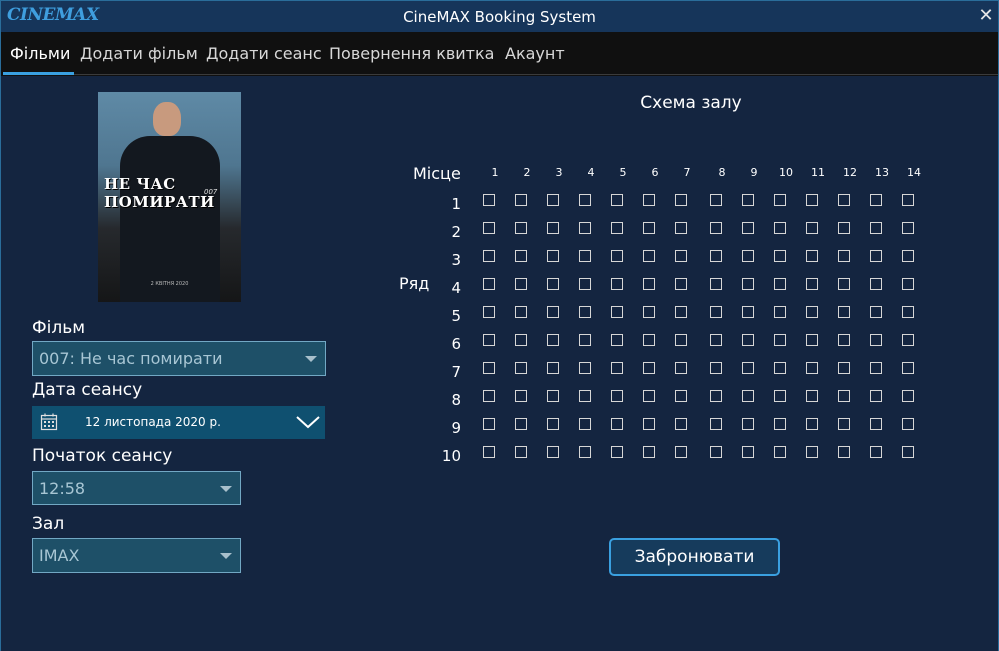 Image resolution: width=999 pixels, height=651 pixels. I want to click on tab-account: Акаунт, so click(535, 53).